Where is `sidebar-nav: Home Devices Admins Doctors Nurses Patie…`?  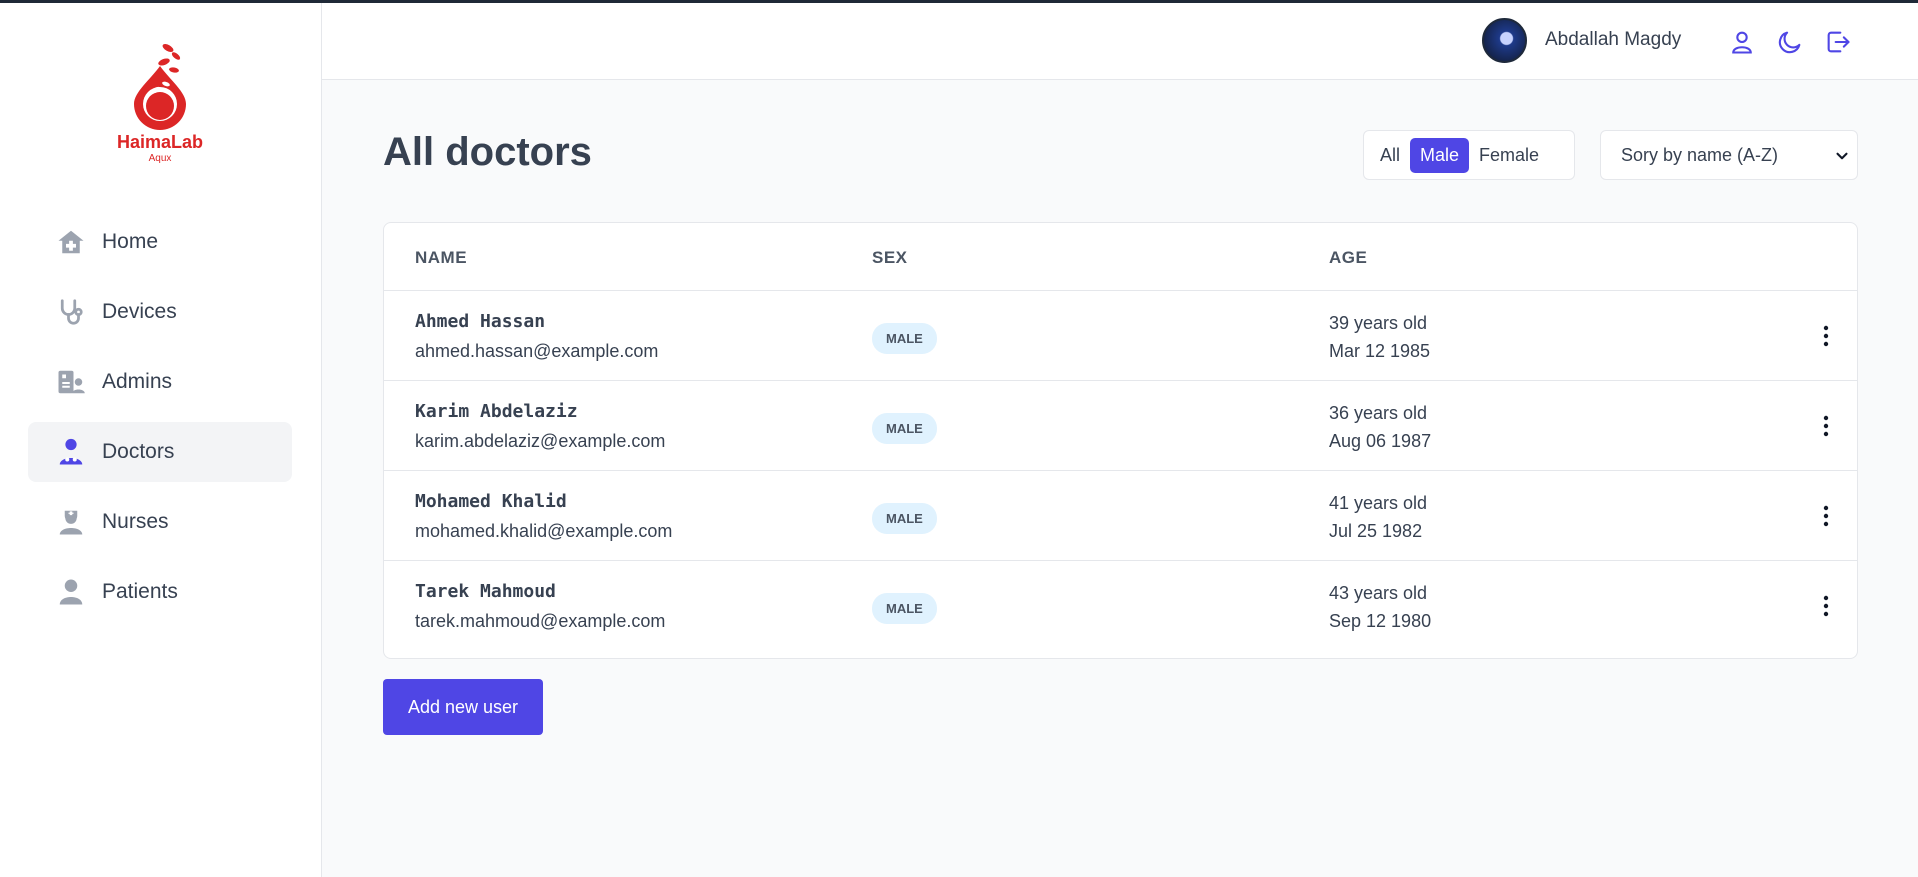
sidebar-nav: Home Devices Admins Doctors Nurses Patie… is located at coordinates (160, 422).